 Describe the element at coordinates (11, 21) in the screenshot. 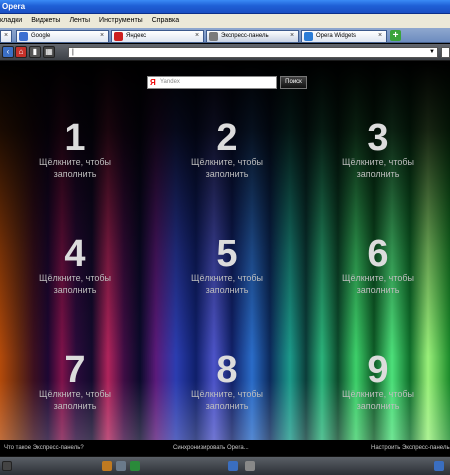

I see `menu-item-tabs: кладки` at that location.